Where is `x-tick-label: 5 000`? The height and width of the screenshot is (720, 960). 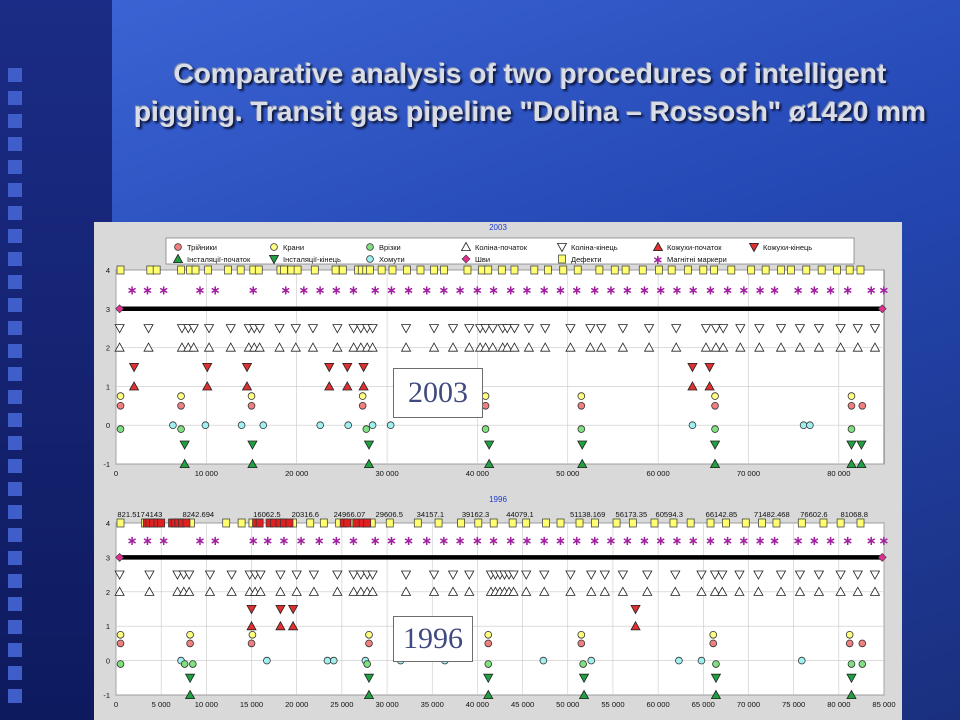 x-tick-label: 5 000 is located at coordinates (161, 704).